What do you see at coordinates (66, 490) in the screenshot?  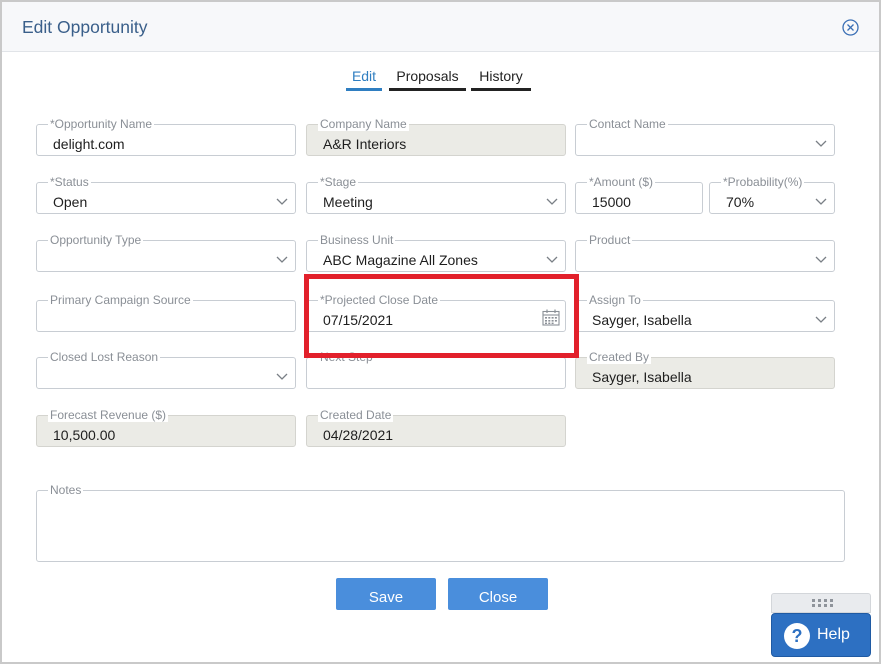 I see `notes-label: Notes` at bounding box center [66, 490].